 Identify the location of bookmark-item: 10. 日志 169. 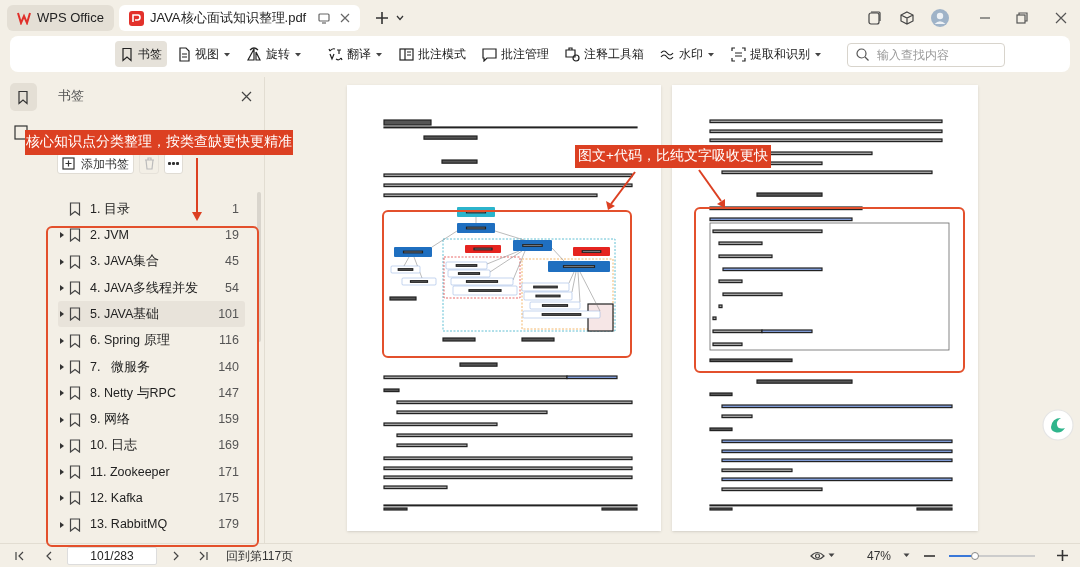
(151, 445).